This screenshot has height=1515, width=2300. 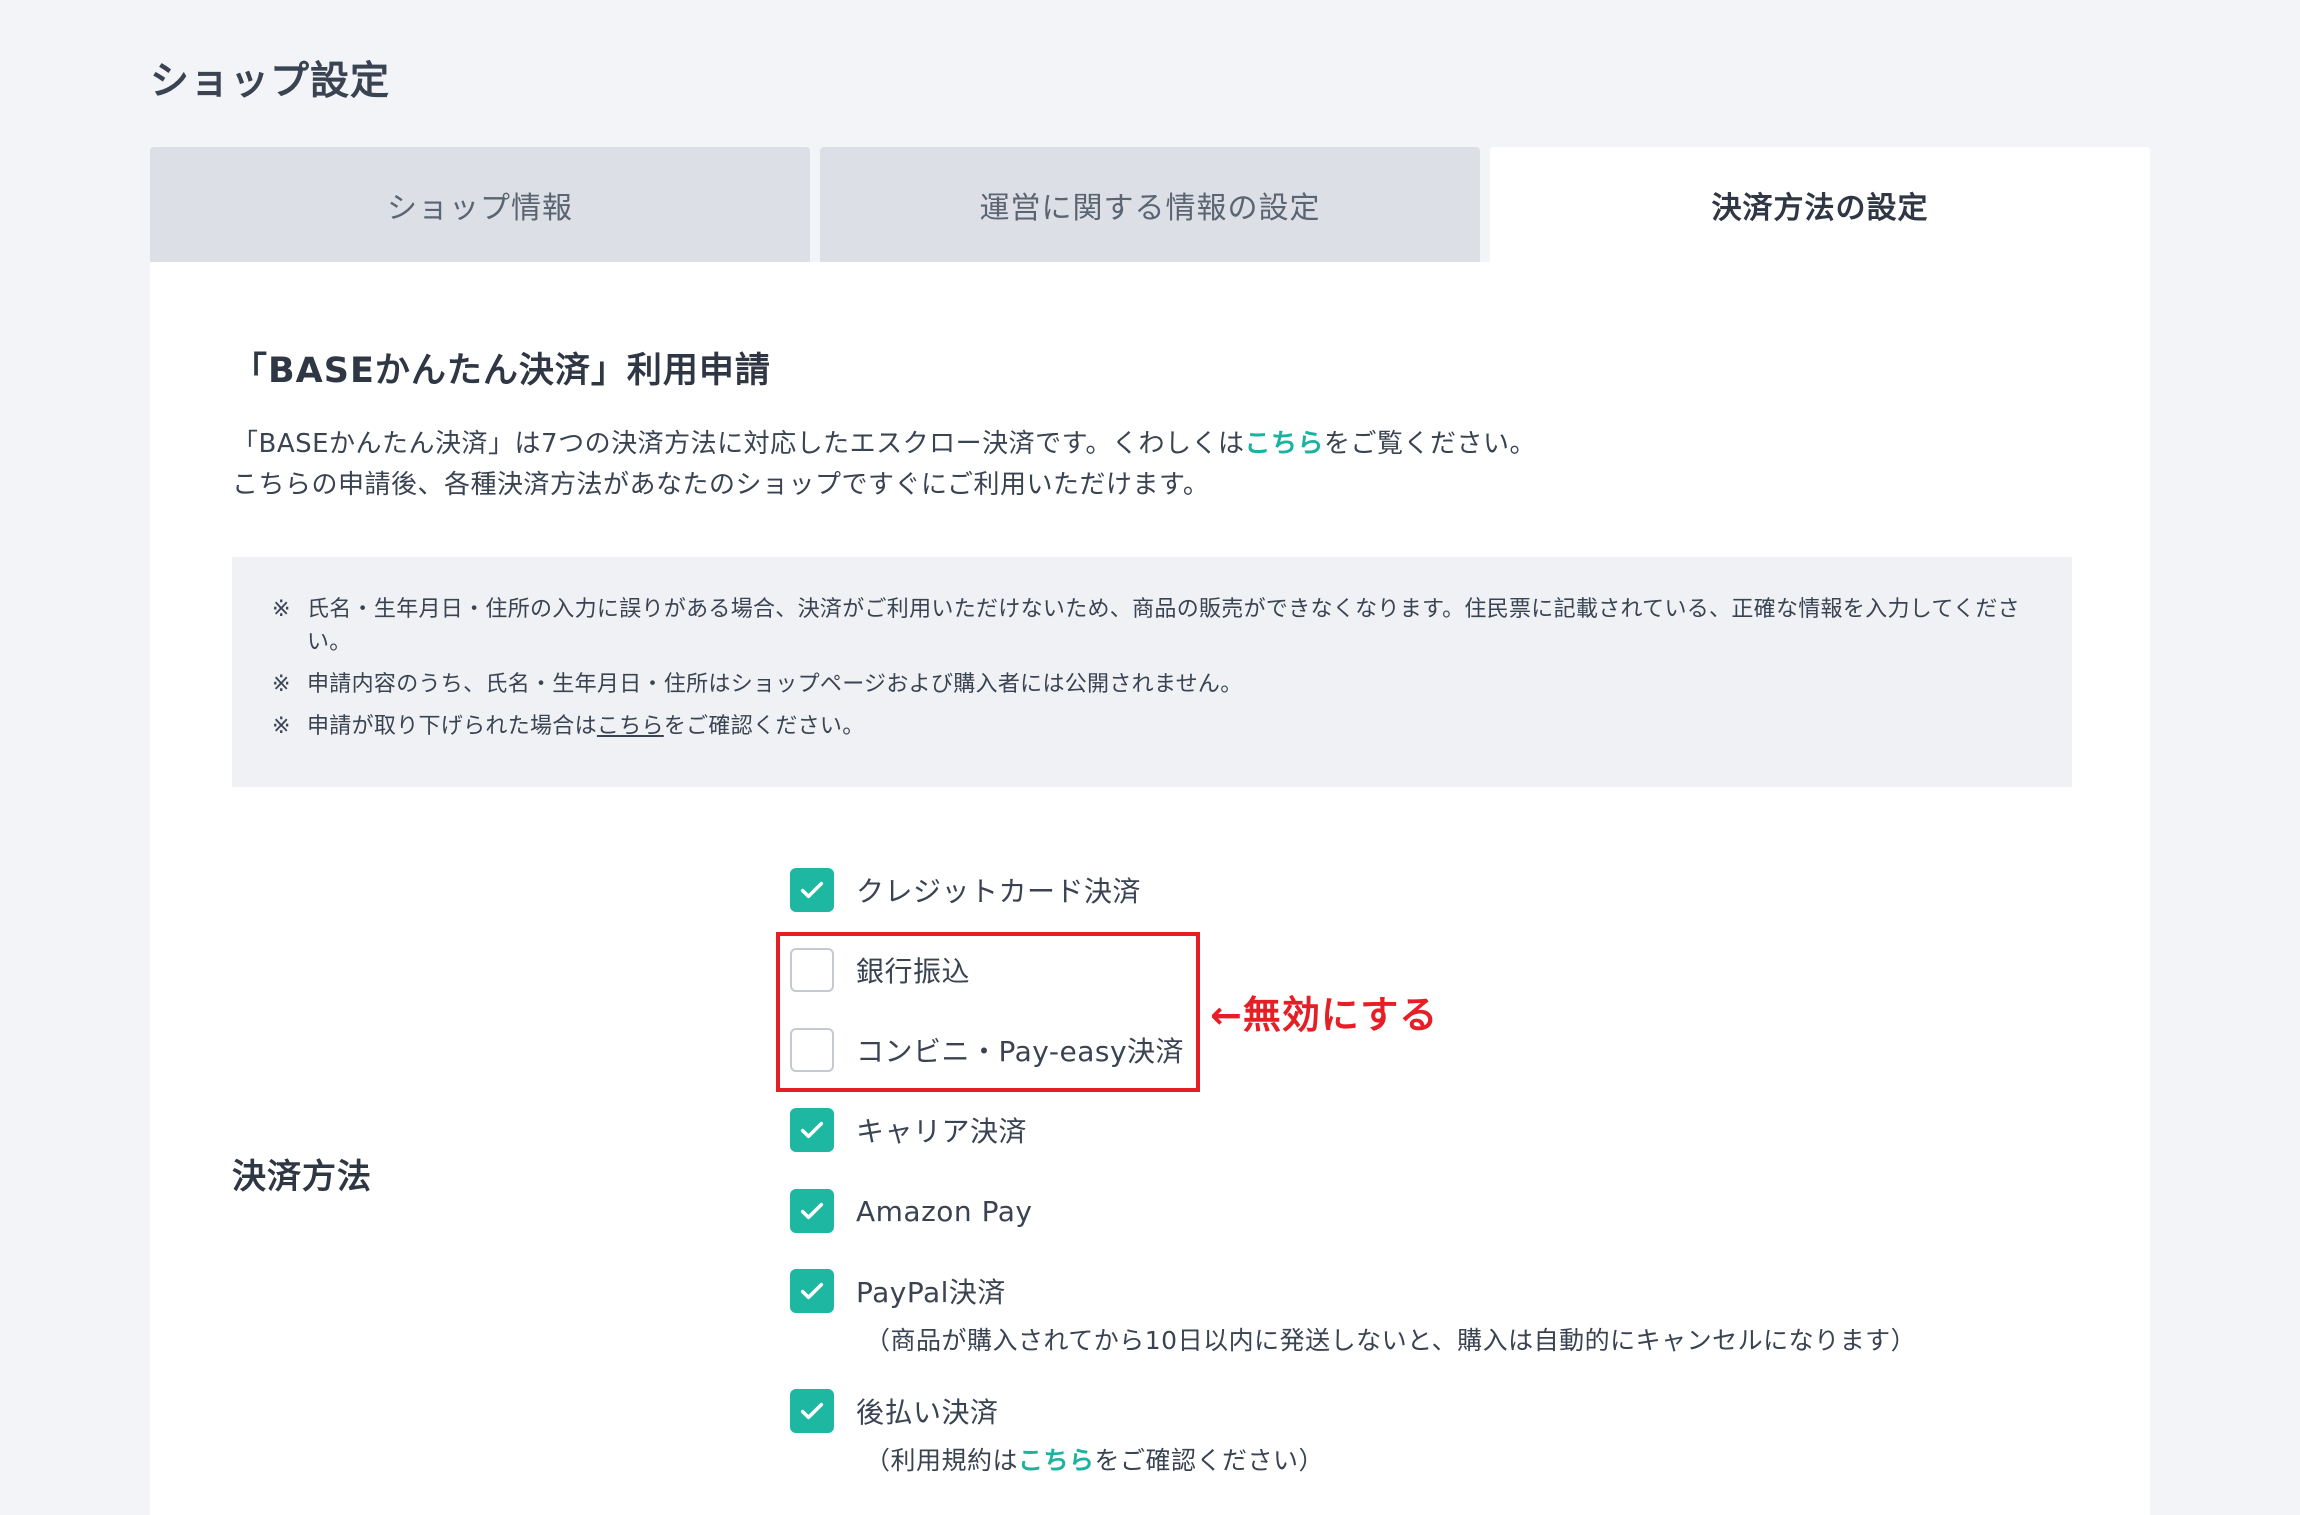 I want to click on terms-link: こちら, so click(x=1056, y=1460).